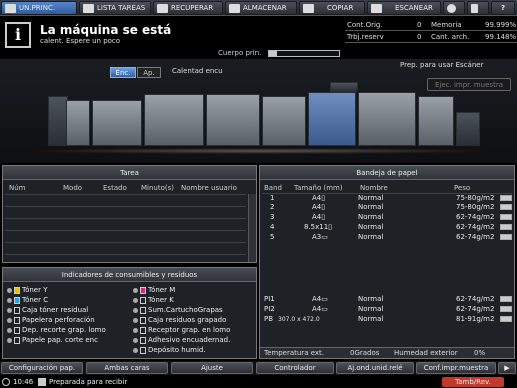 The image size is (517, 388). What do you see at coordinates (442, 65) in the screenshot?
I see `scanner-ready-text: Prep. para usar Escáner` at bounding box center [442, 65].